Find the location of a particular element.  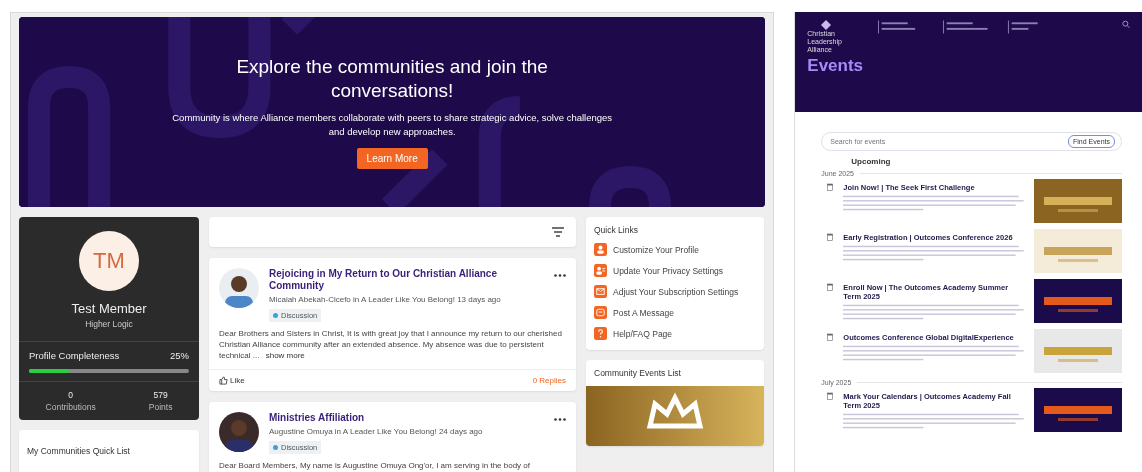

card-title: Community Events List is located at coordinates (637, 373).